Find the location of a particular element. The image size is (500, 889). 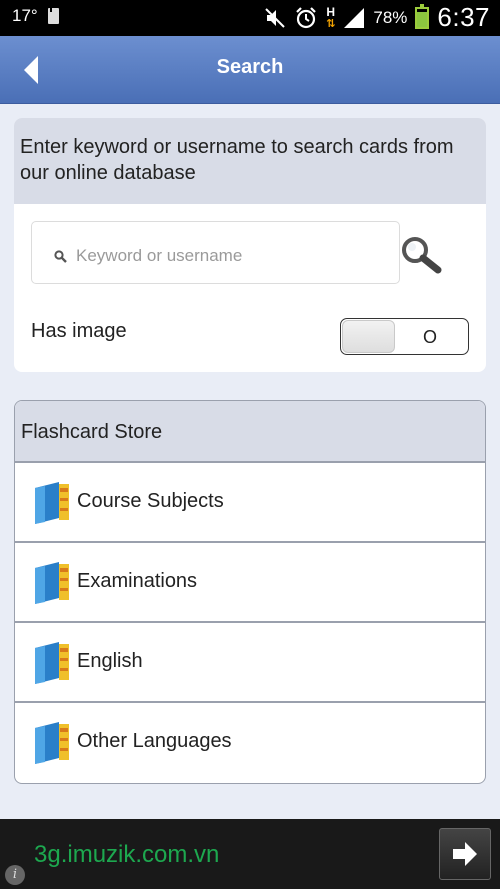

toggle-knob is located at coordinates (368, 336).